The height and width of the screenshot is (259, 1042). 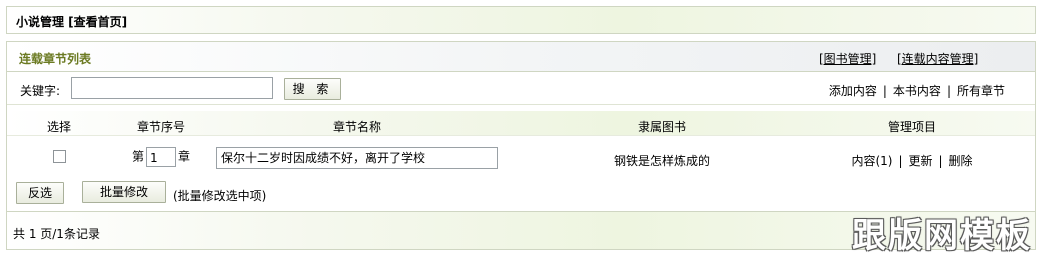 I want to click on panel-title: 连载章节列表, so click(x=55, y=59).